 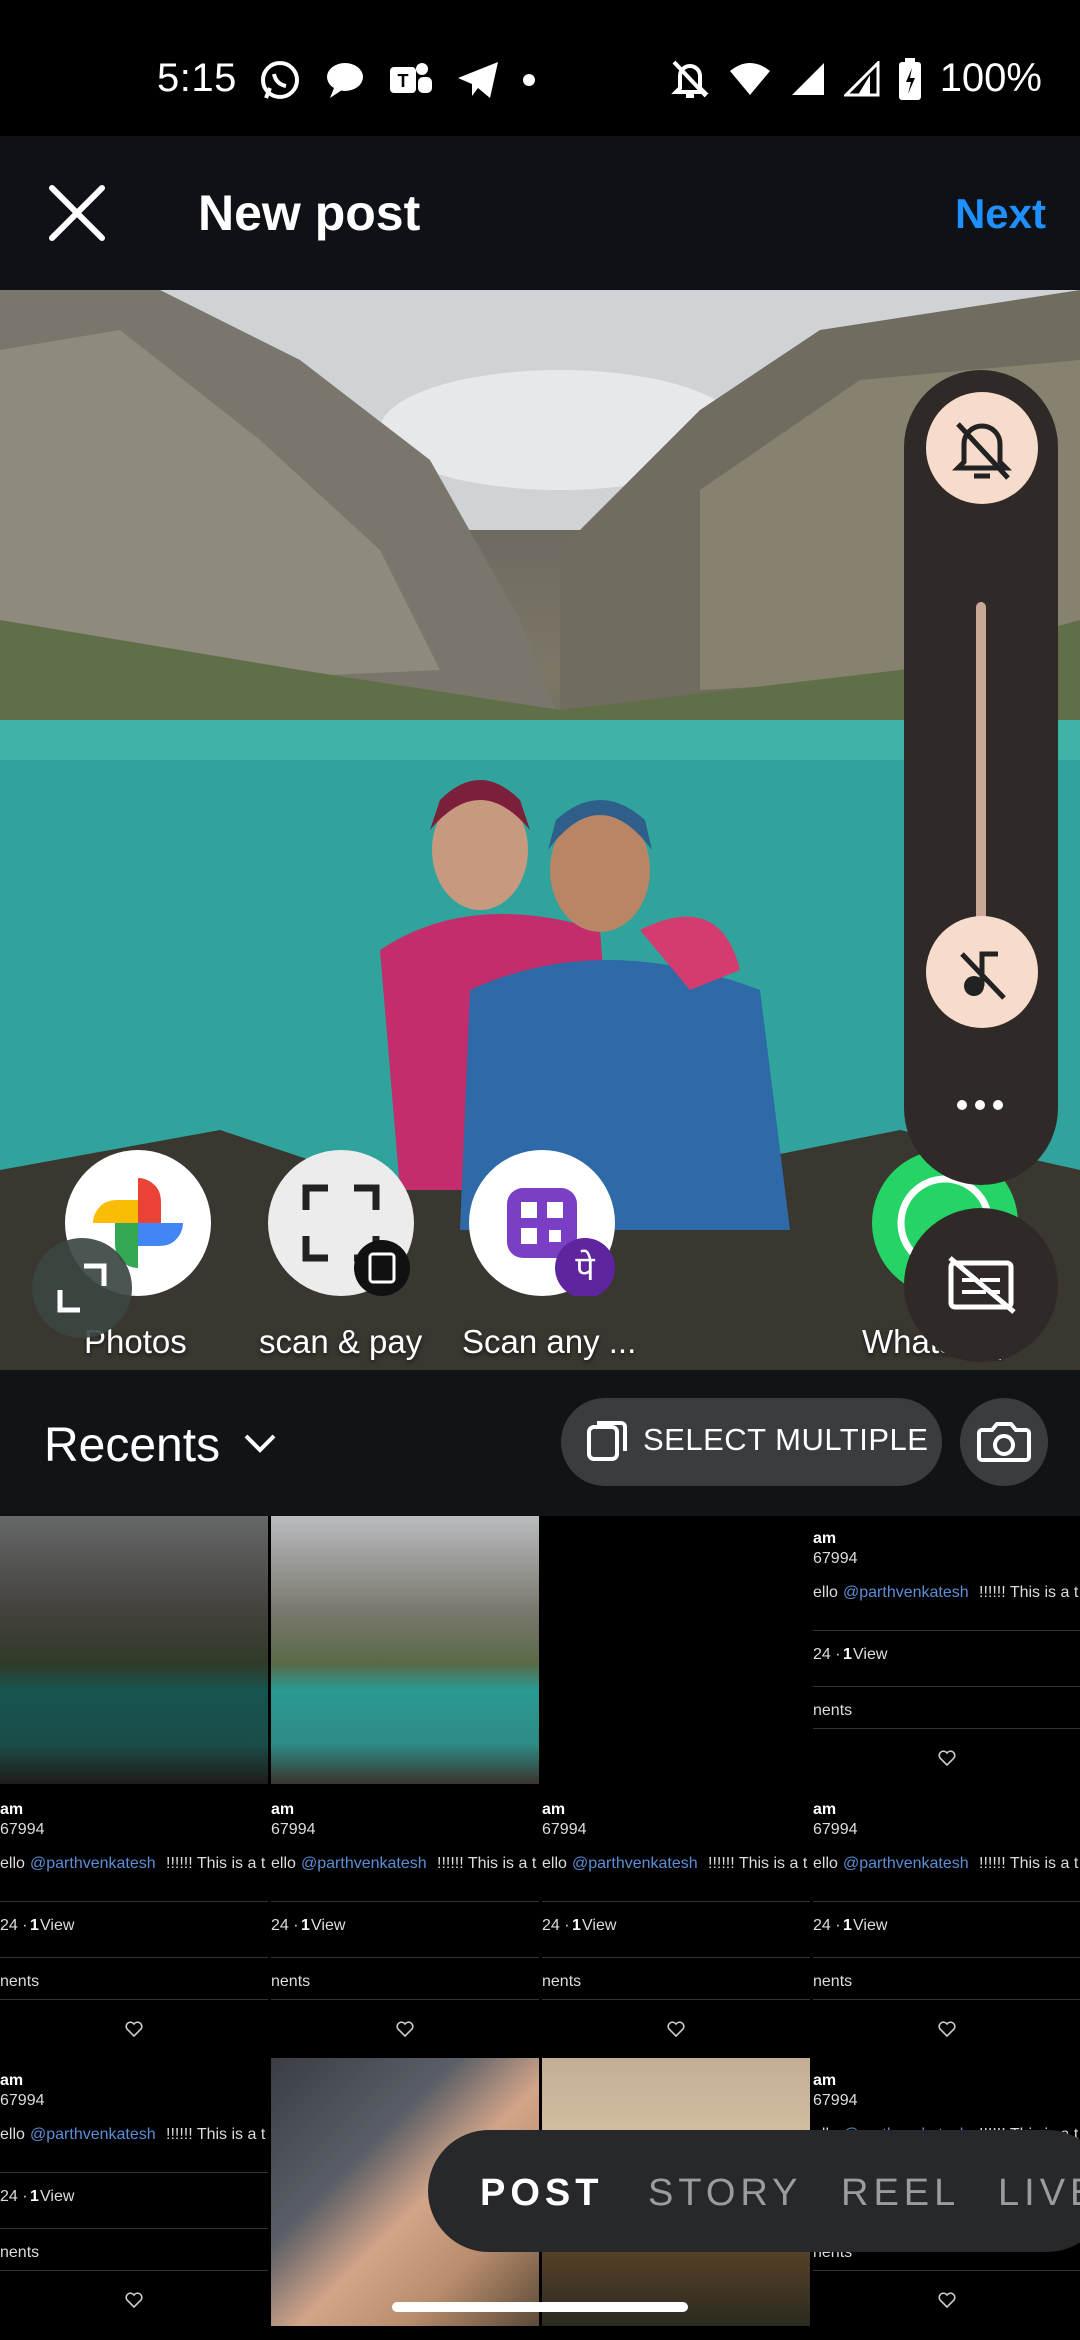 What do you see at coordinates (540, 68) in the screenshot?
I see `status-bar: 5:15 T 100%` at bounding box center [540, 68].